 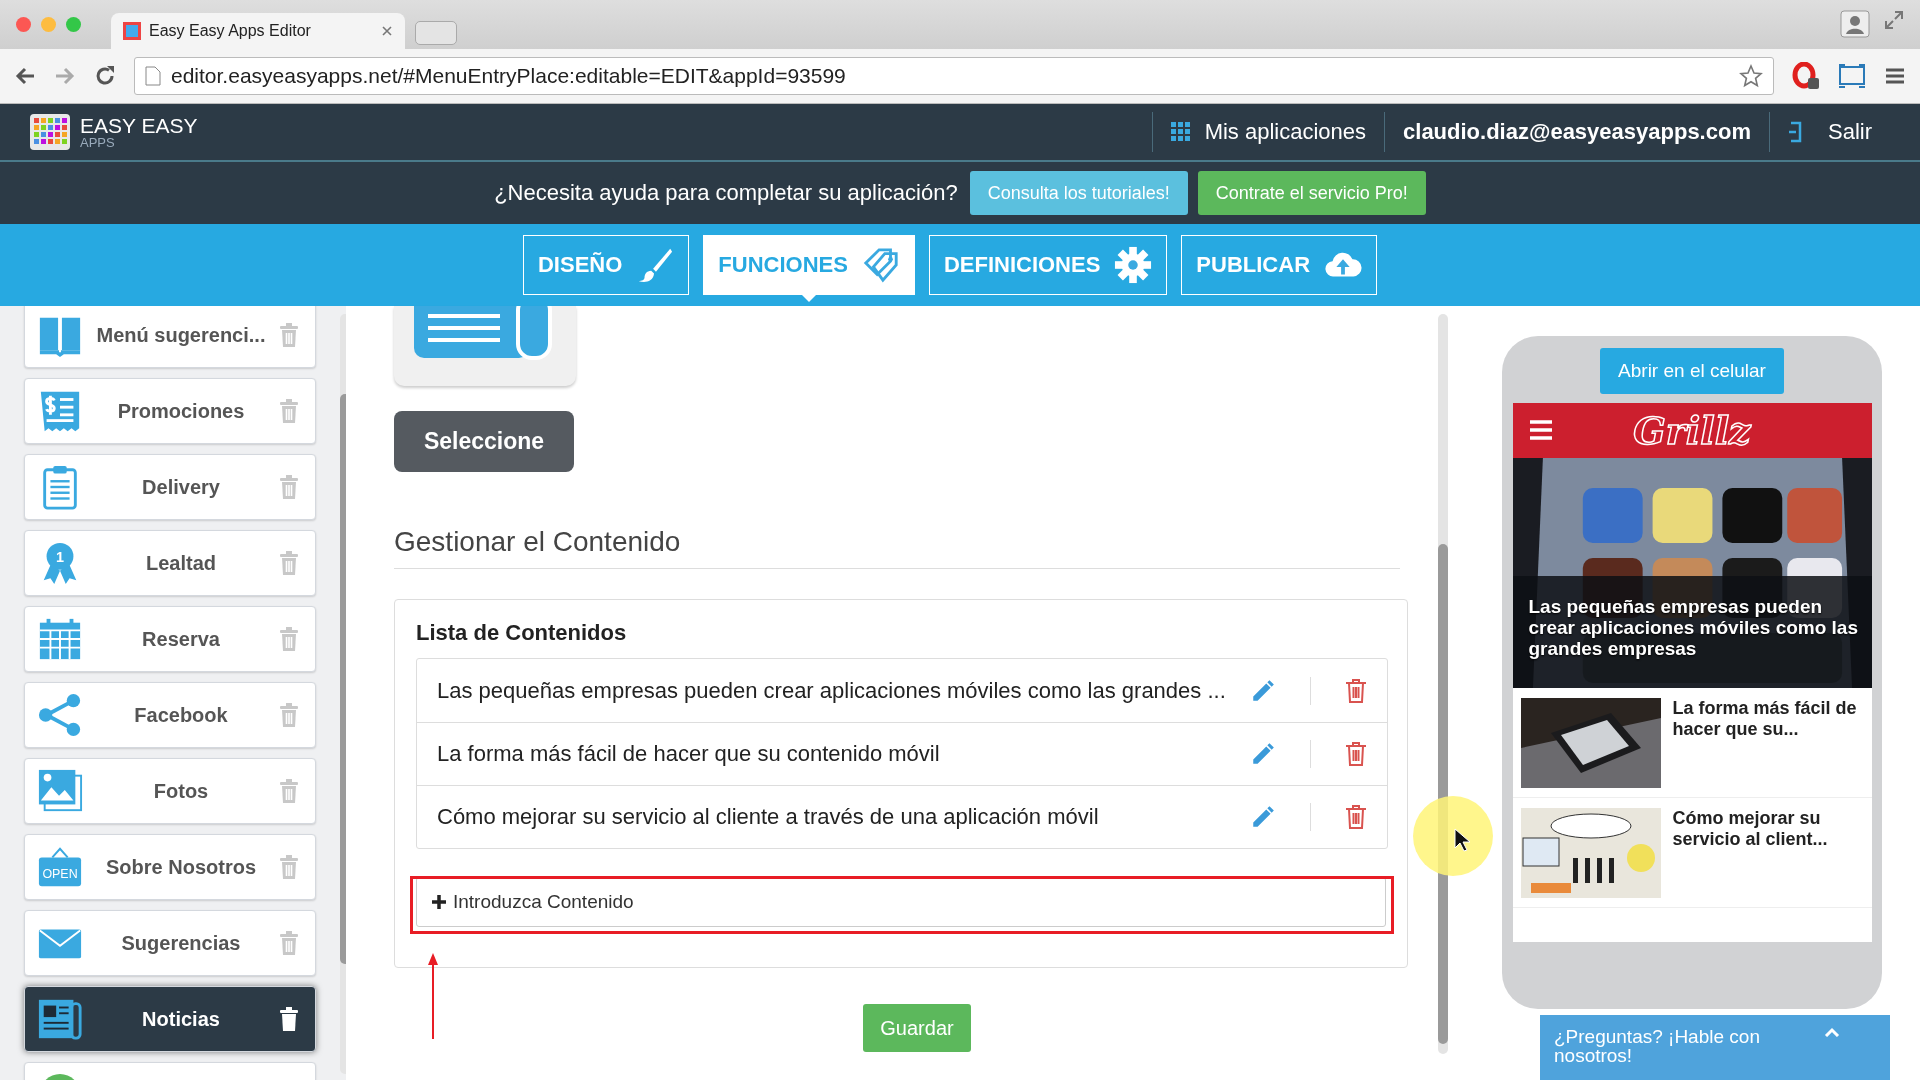 I want to click on sidebar-item: Facebook, so click(x=170, y=715).